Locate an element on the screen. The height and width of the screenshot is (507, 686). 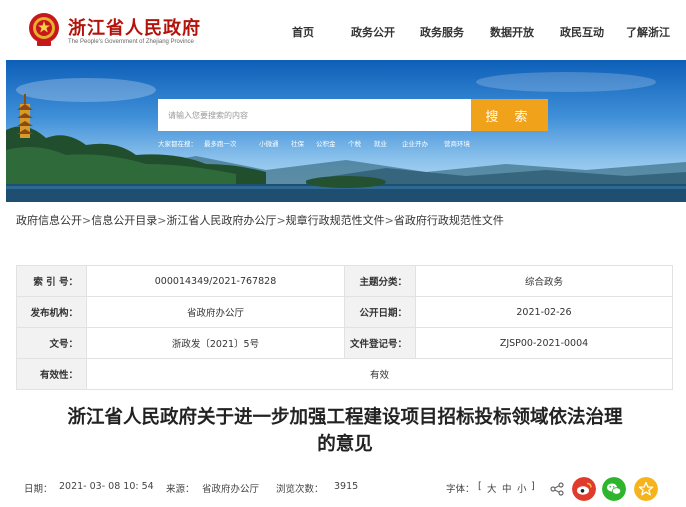
issuer-value: 省政府办公厅 is located at coordinates (215, 312).